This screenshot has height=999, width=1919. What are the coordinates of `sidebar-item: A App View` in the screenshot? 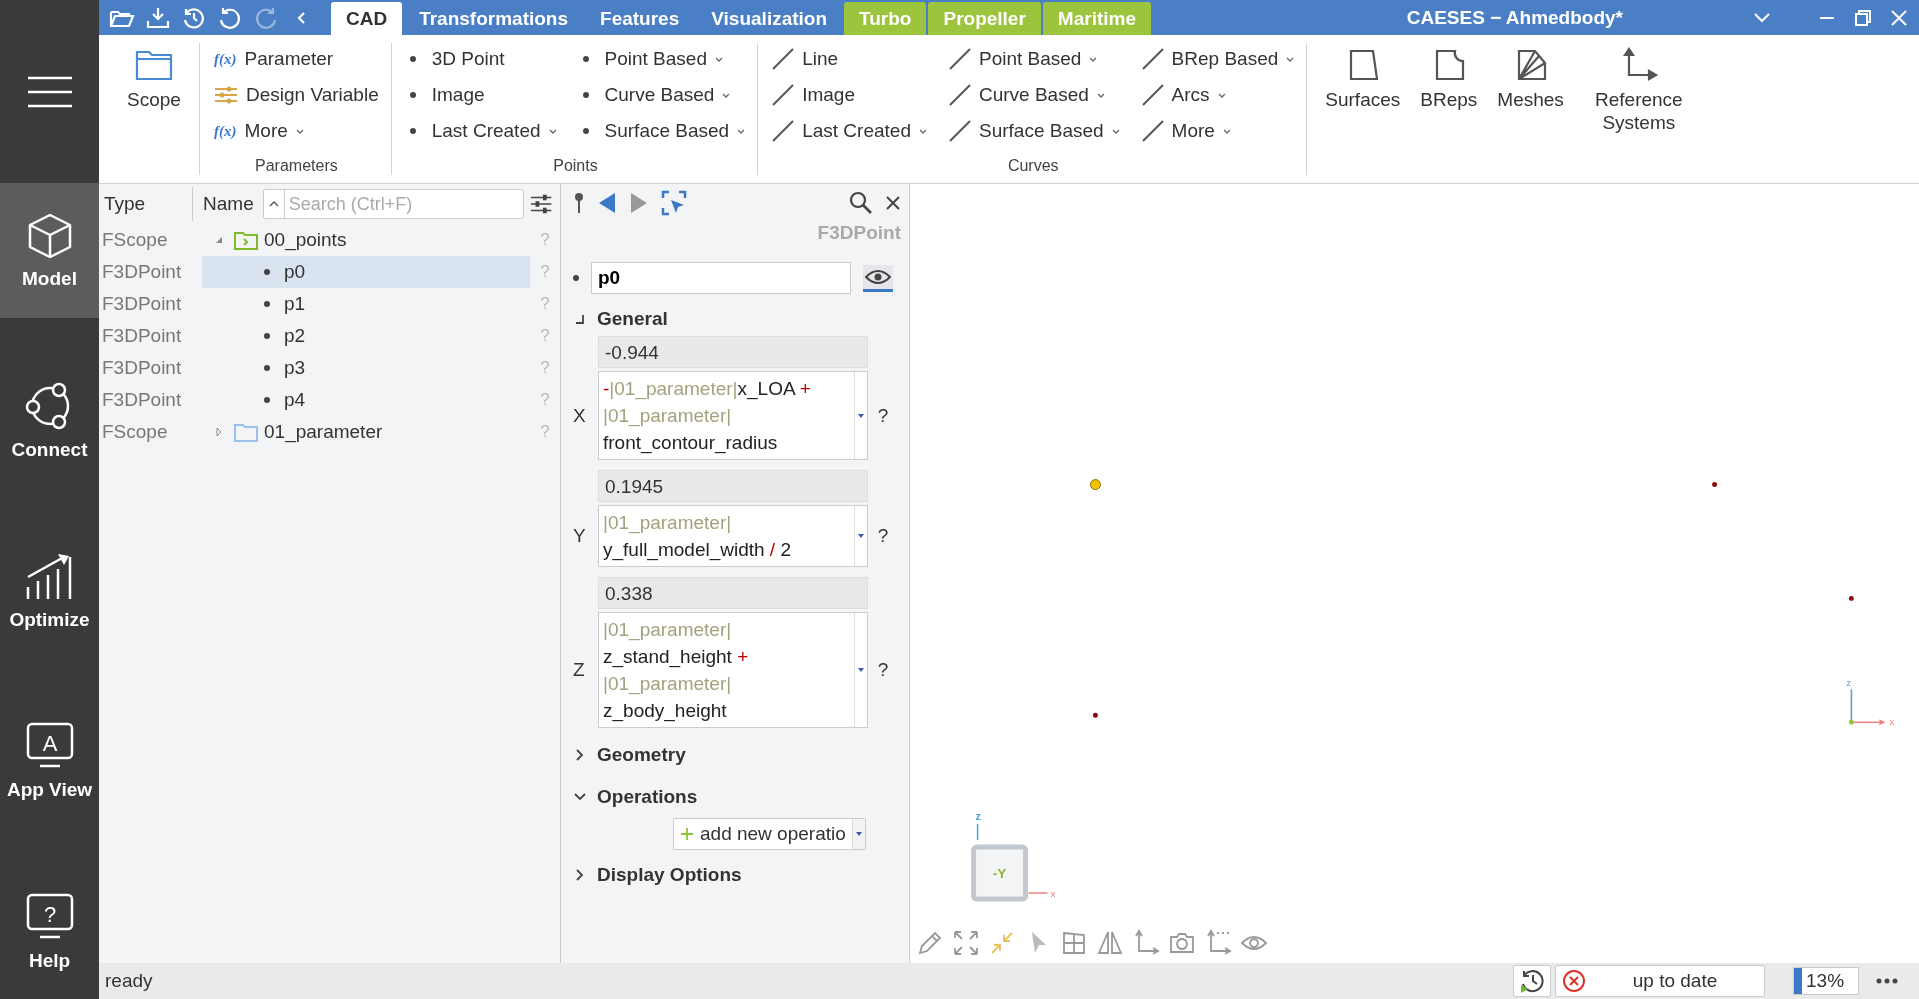 It's located at (49, 761).